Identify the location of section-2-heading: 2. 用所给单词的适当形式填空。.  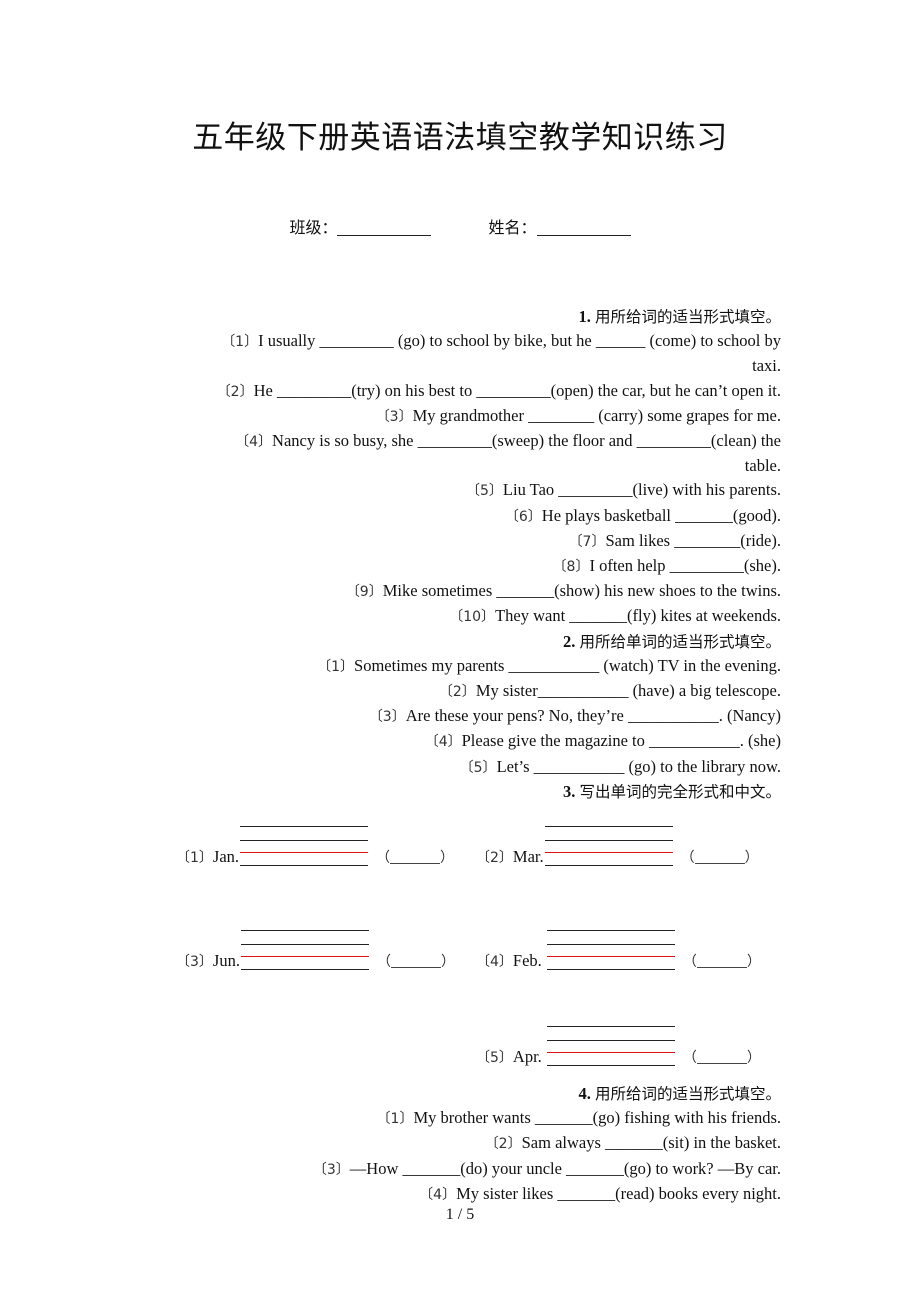
(671, 641).